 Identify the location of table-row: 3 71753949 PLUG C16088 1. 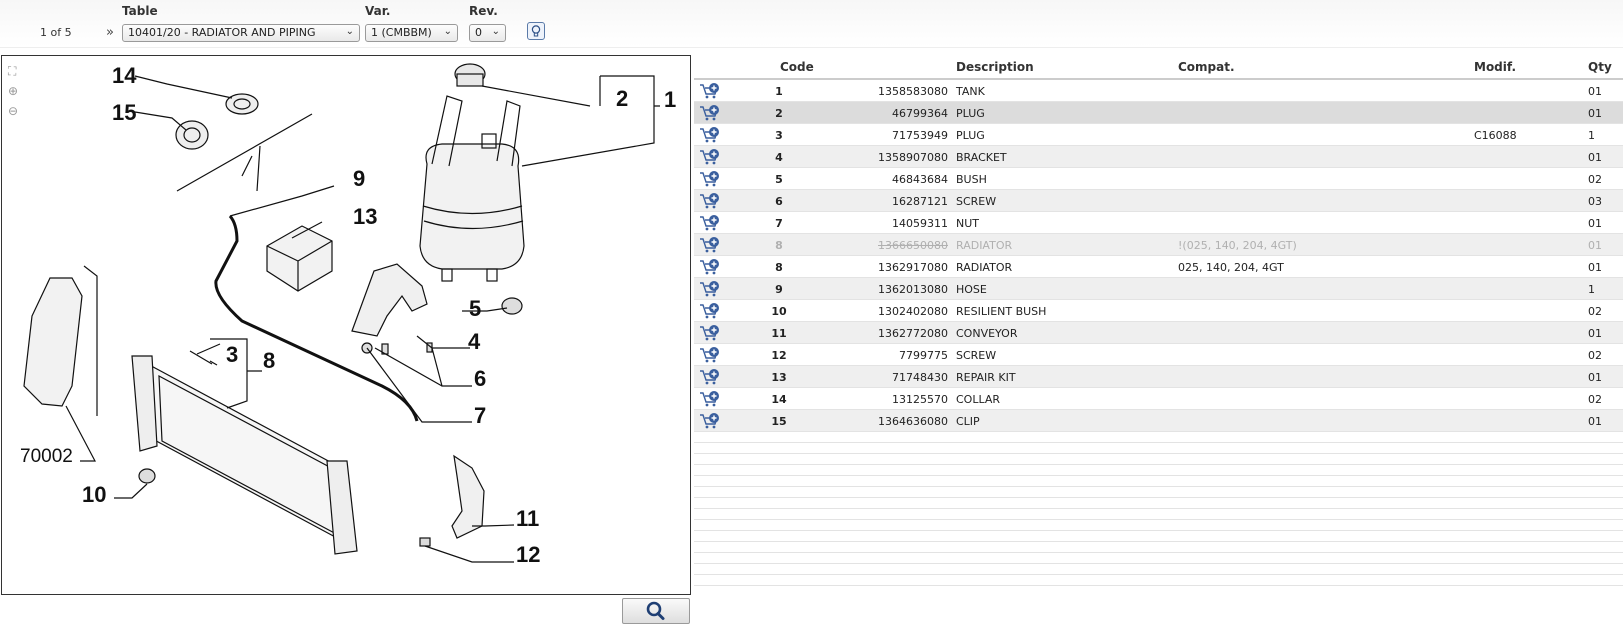
(1158, 135).